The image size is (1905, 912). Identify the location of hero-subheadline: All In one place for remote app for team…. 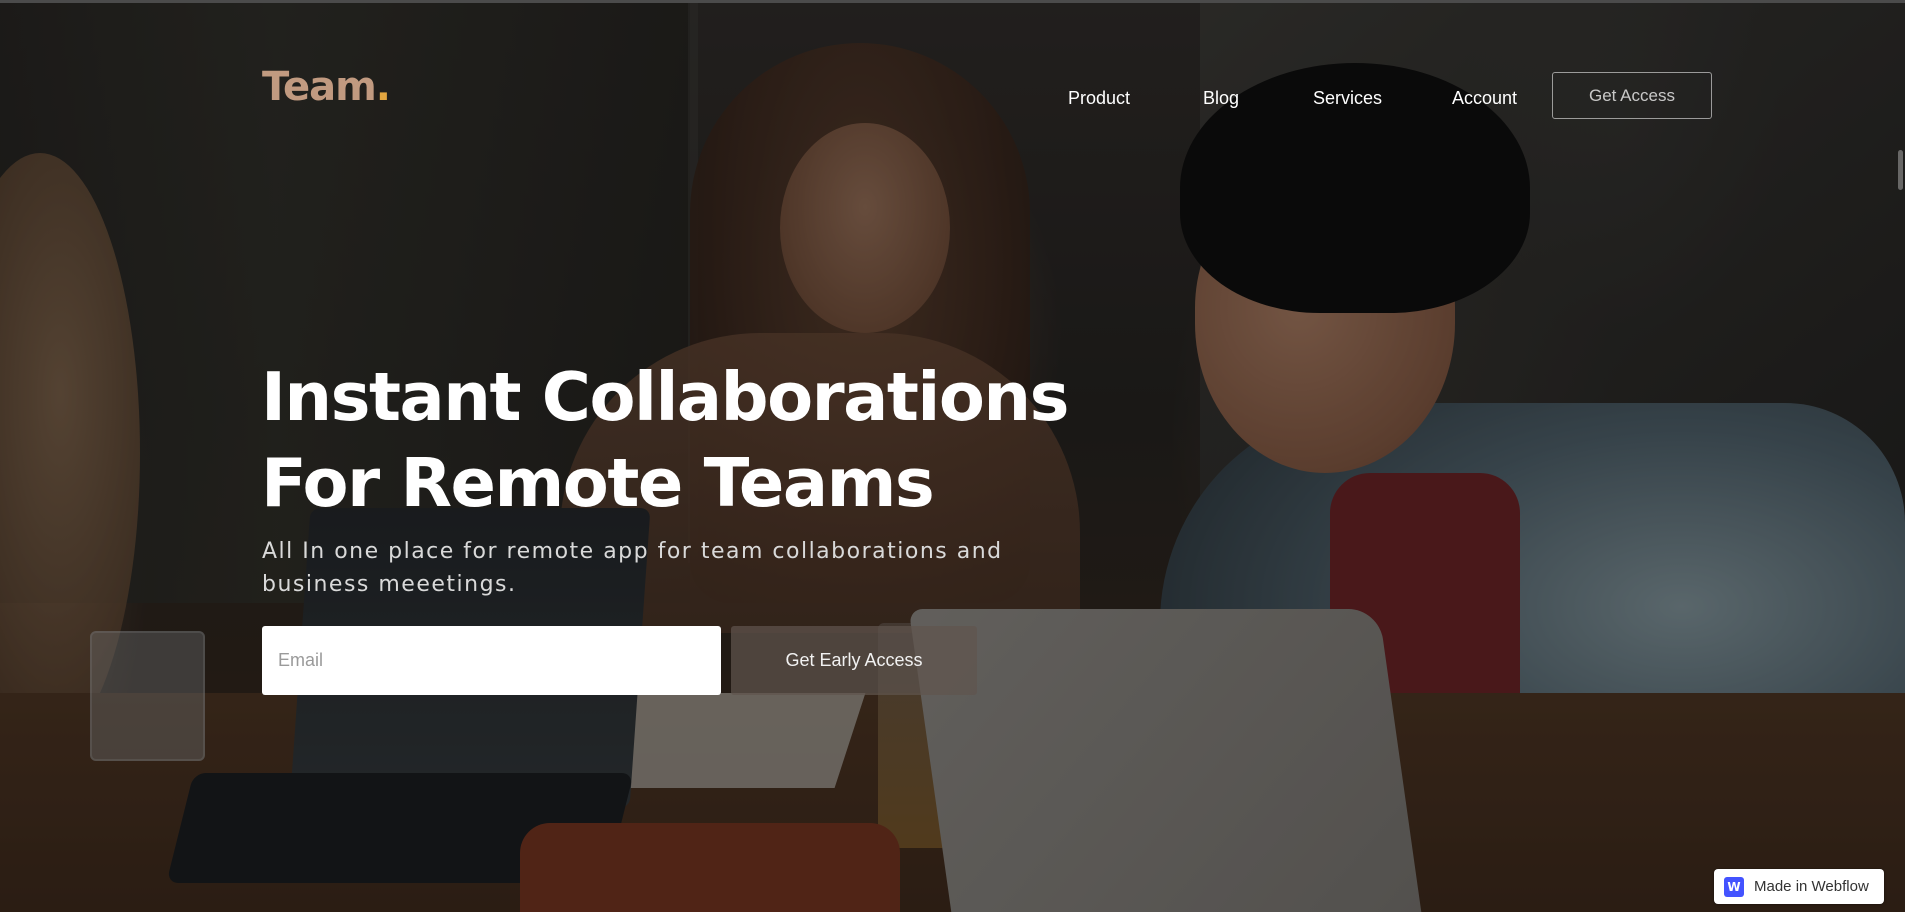
(632, 568).